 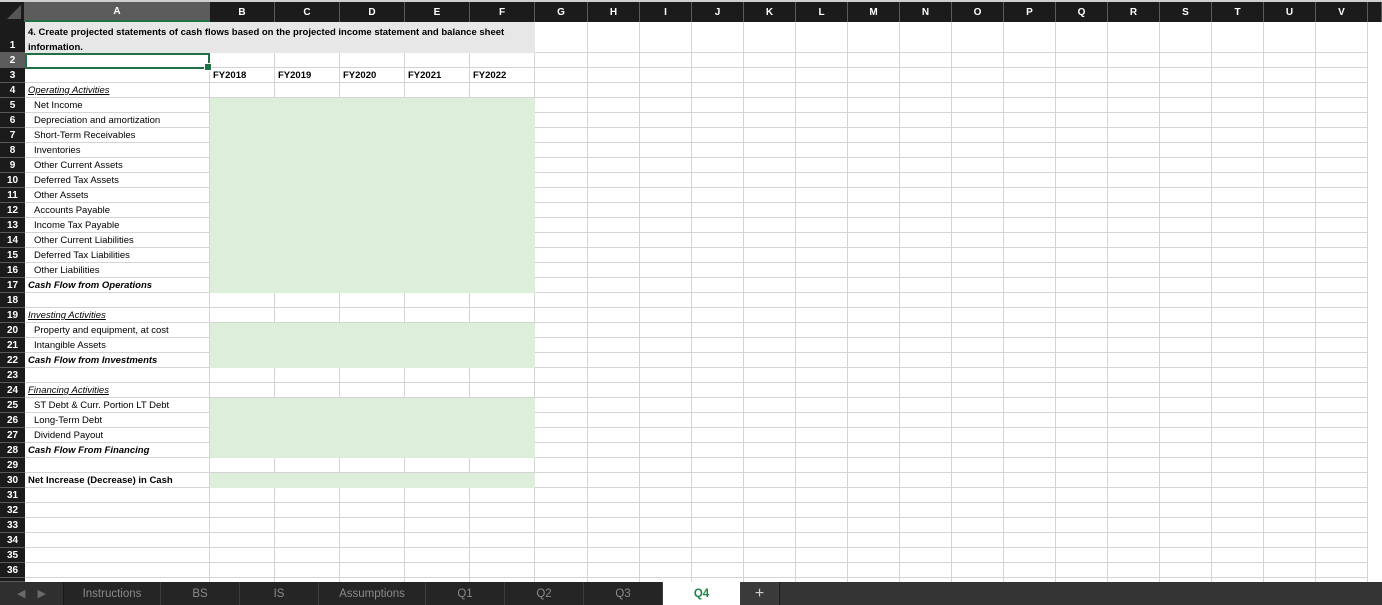 I want to click on input-cell-f14, so click(x=502, y=240).